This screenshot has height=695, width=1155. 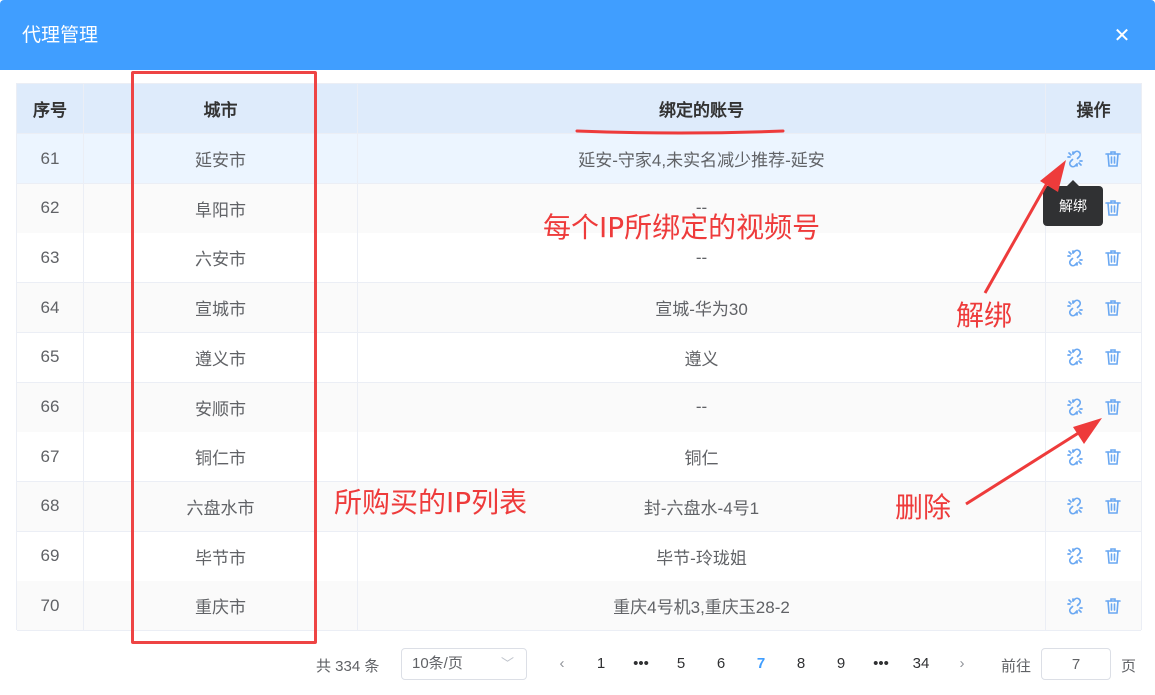 I want to click on page-number-button: 34, so click(x=921, y=664).